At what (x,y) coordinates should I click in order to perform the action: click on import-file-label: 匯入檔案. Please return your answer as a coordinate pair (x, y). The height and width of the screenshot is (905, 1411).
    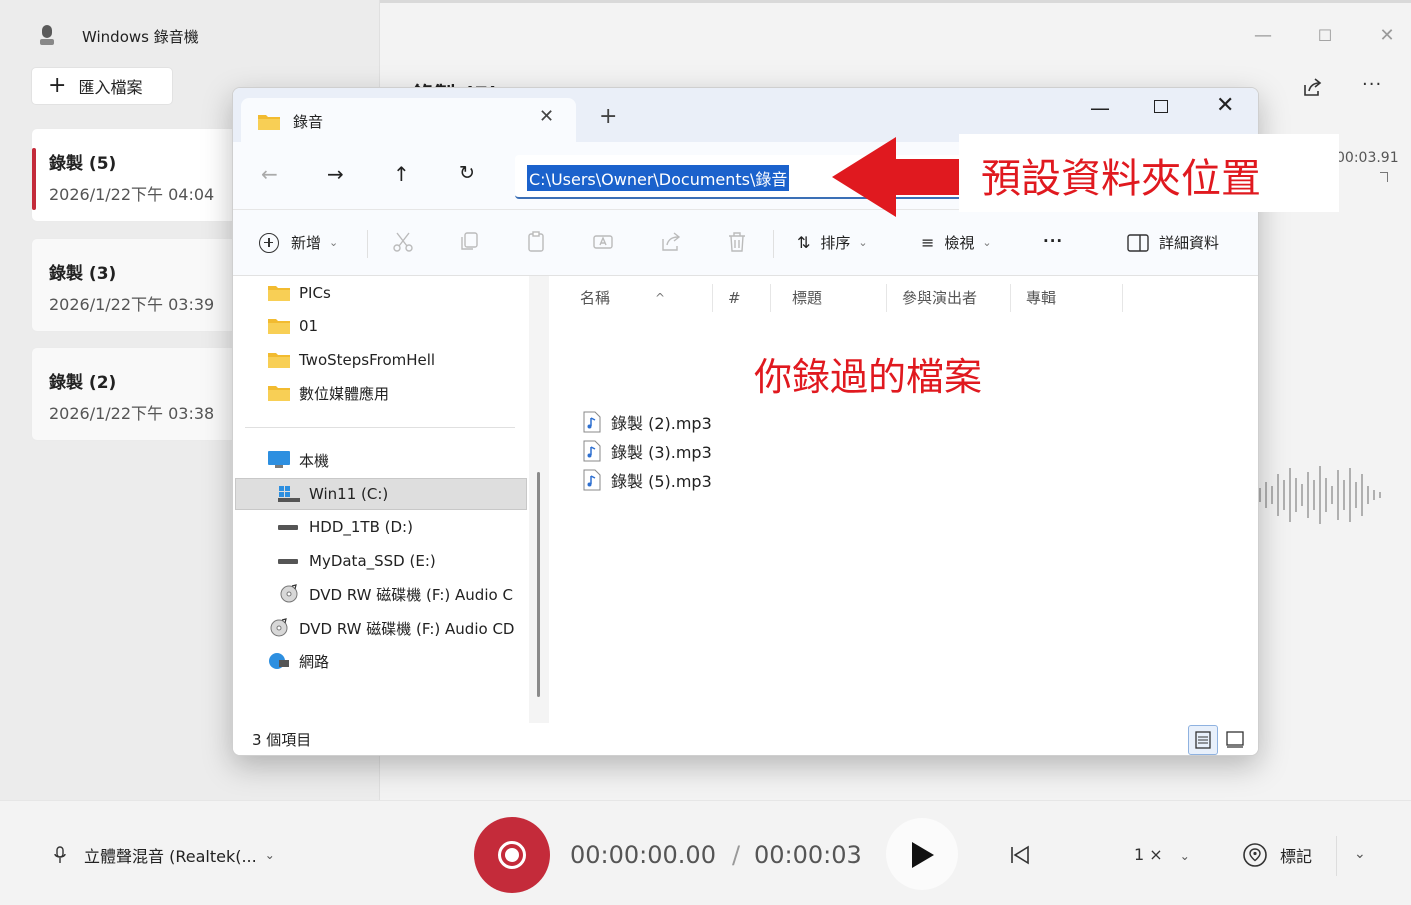
    Looking at the image, I should click on (110, 87).